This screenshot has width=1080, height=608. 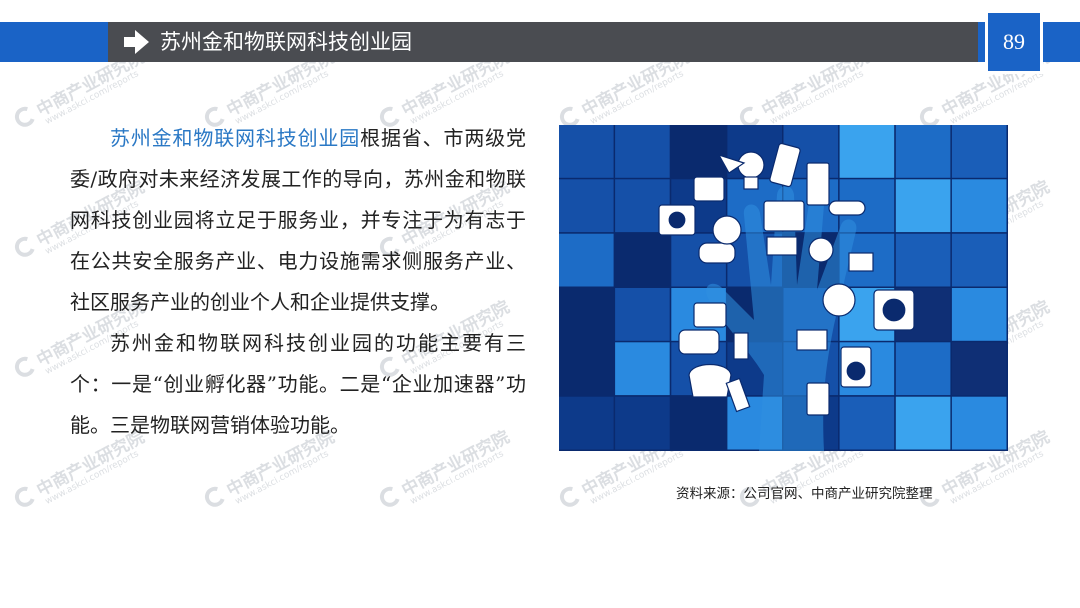 I want to click on highlighted-park-name: 苏州金和物联网科技创业园, so click(x=235, y=138).